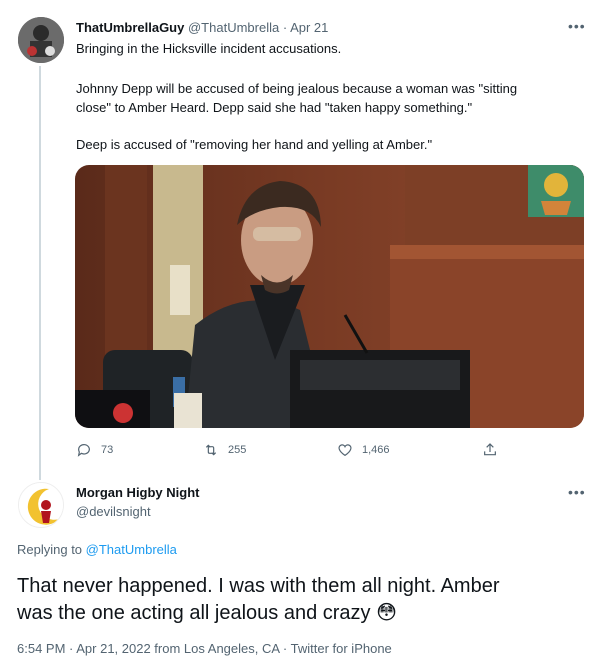  I want to click on thread-connector-line, so click(40, 273).